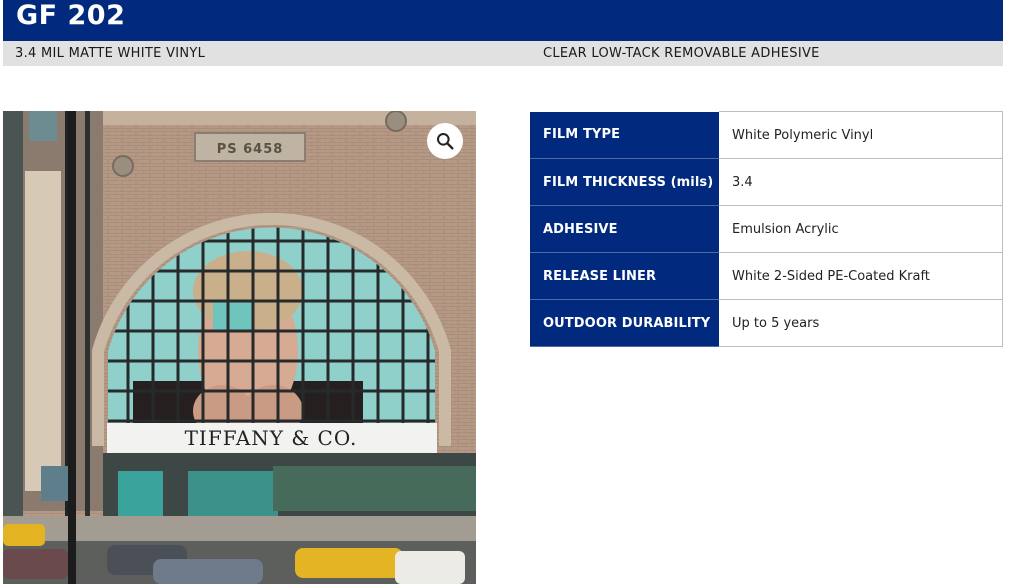  What do you see at coordinates (624, 276) in the screenshot?
I see `spec-label: RELEASE LINER` at bounding box center [624, 276].